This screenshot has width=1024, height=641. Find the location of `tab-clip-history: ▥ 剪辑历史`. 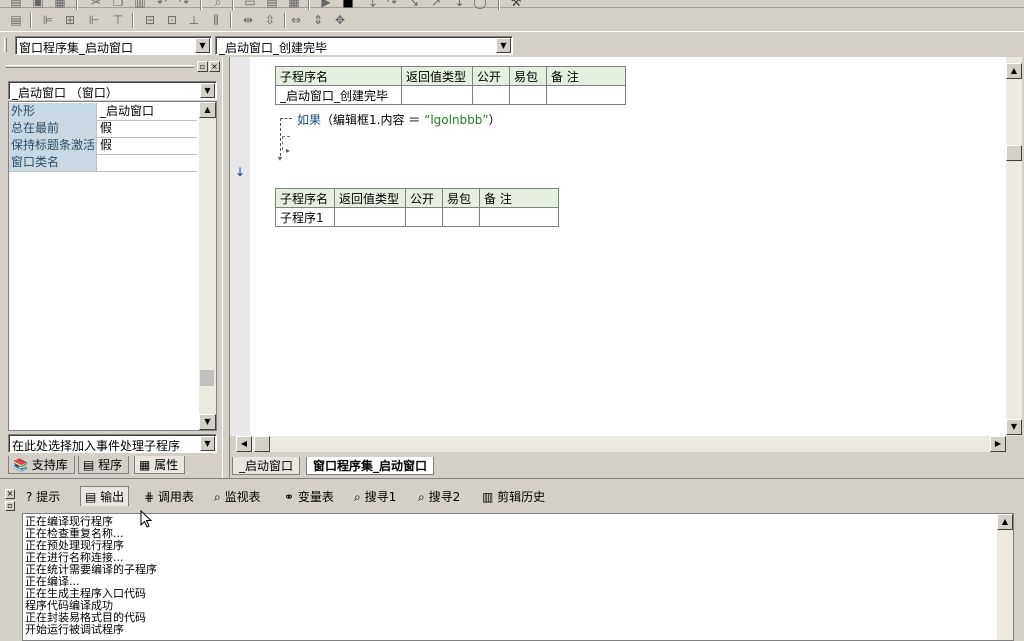

tab-clip-history: ▥ 剪辑历史 is located at coordinates (513, 497).